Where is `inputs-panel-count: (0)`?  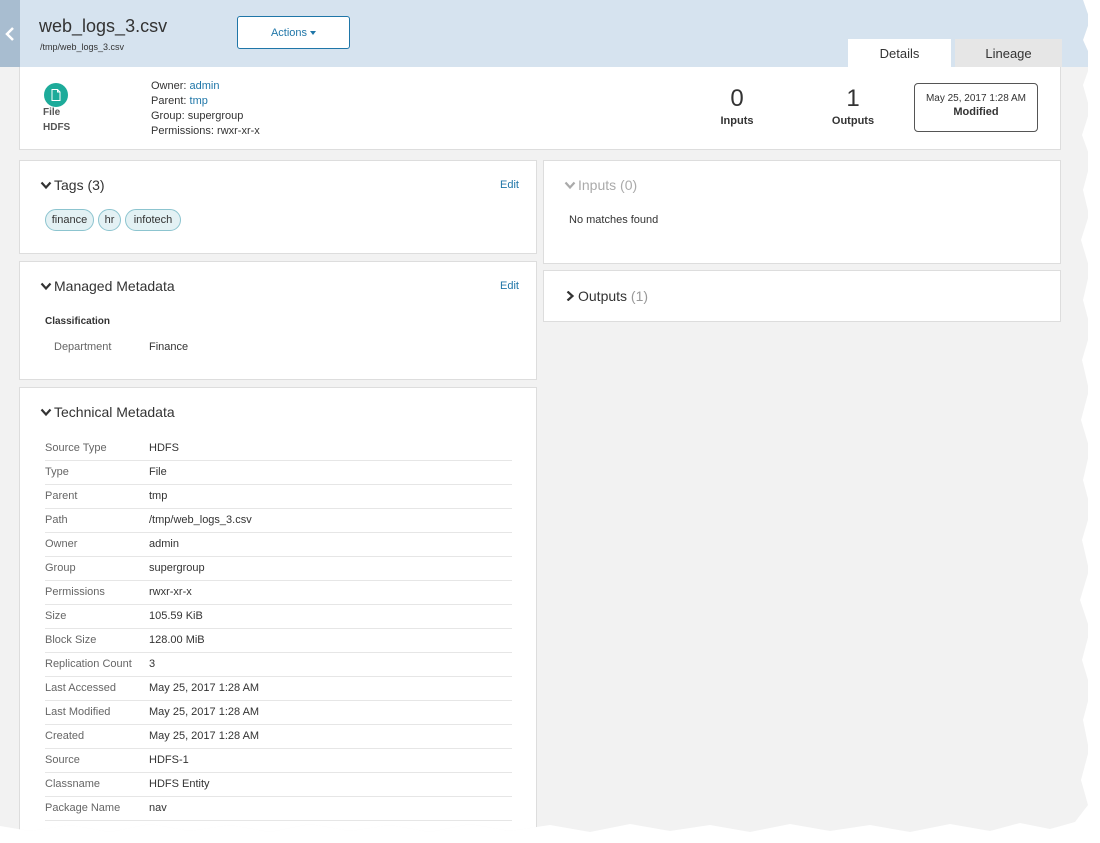
inputs-panel-count: (0) is located at coordinates (629, 185).